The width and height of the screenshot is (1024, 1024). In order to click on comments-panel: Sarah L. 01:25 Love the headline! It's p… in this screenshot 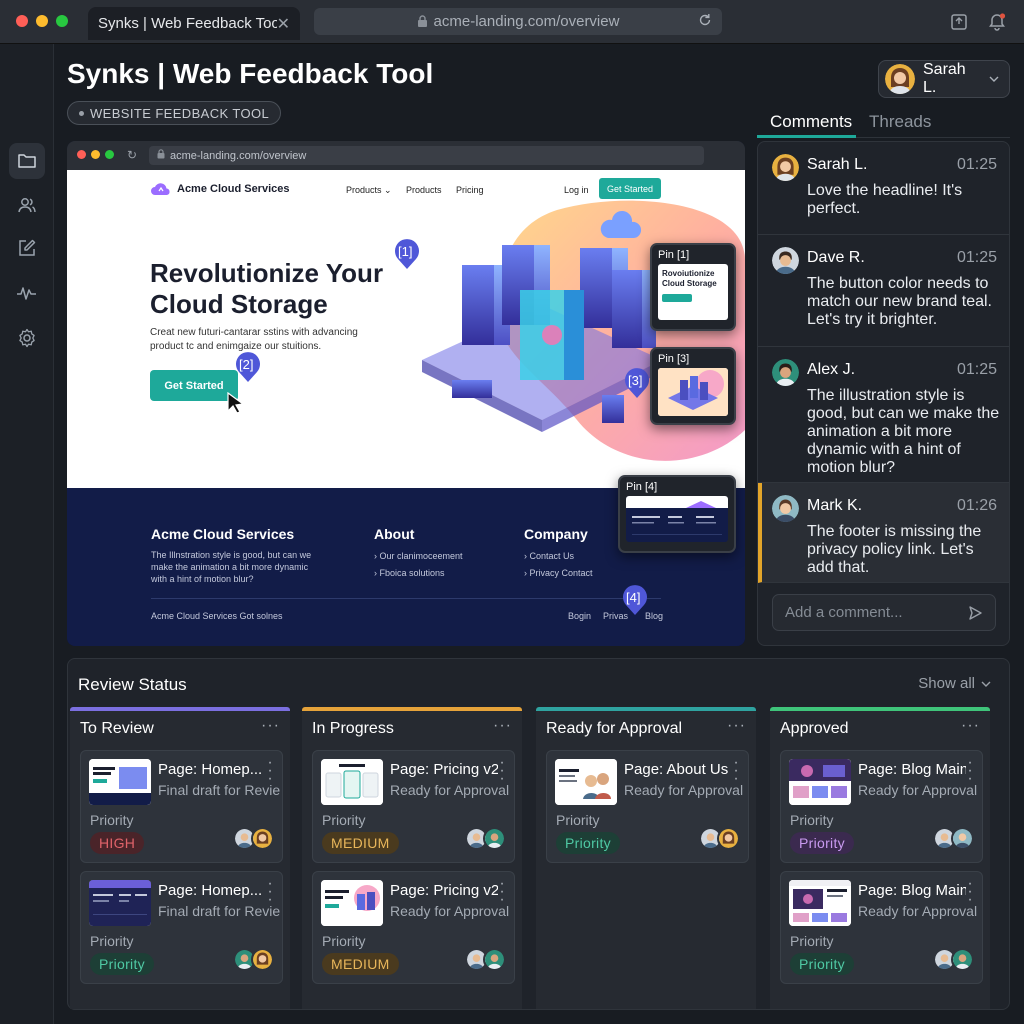, I will do `click(883, 393)`.